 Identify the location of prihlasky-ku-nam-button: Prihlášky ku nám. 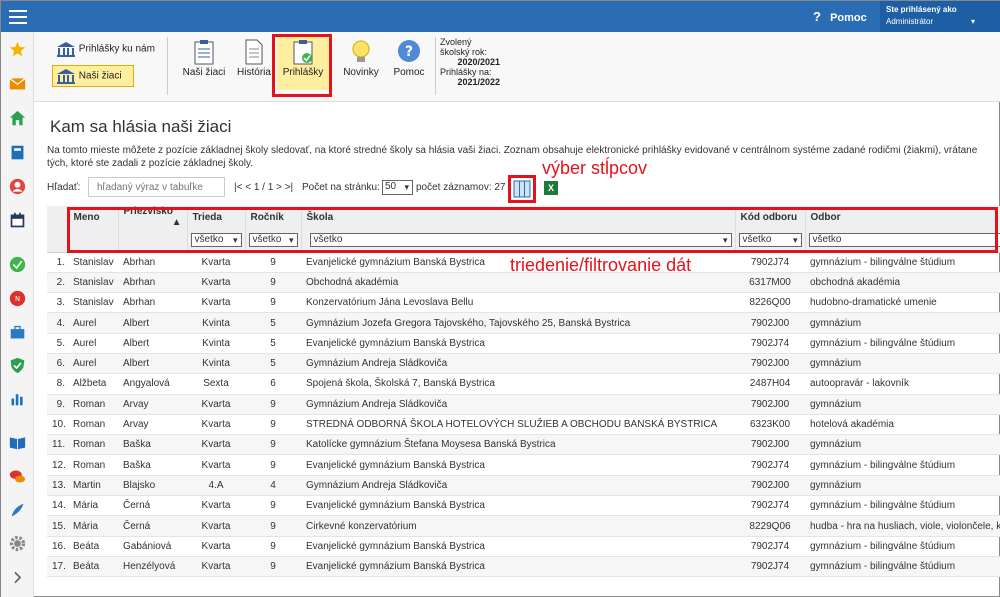
(105, 49).